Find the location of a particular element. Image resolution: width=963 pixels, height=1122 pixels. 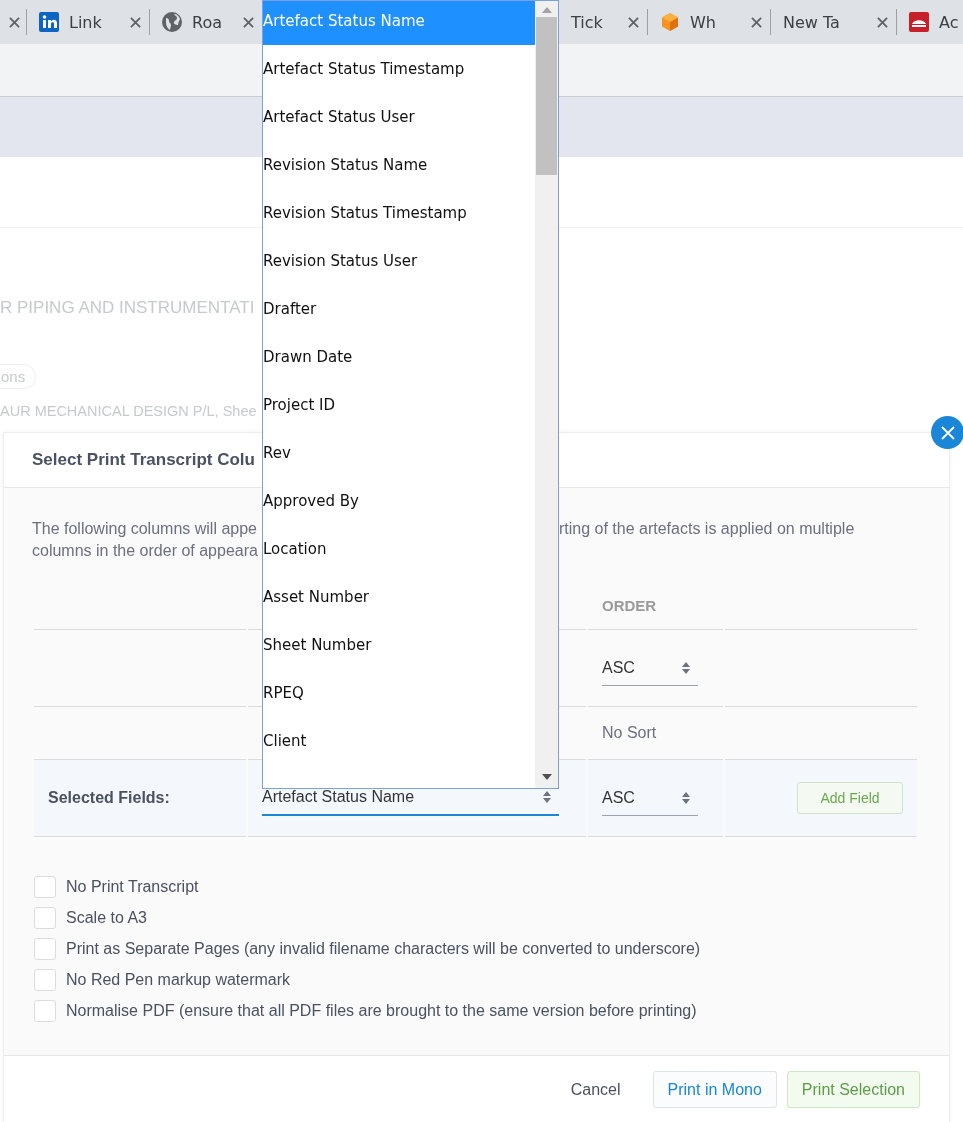

tab-title: Ac is located at coordinates (949, 22).